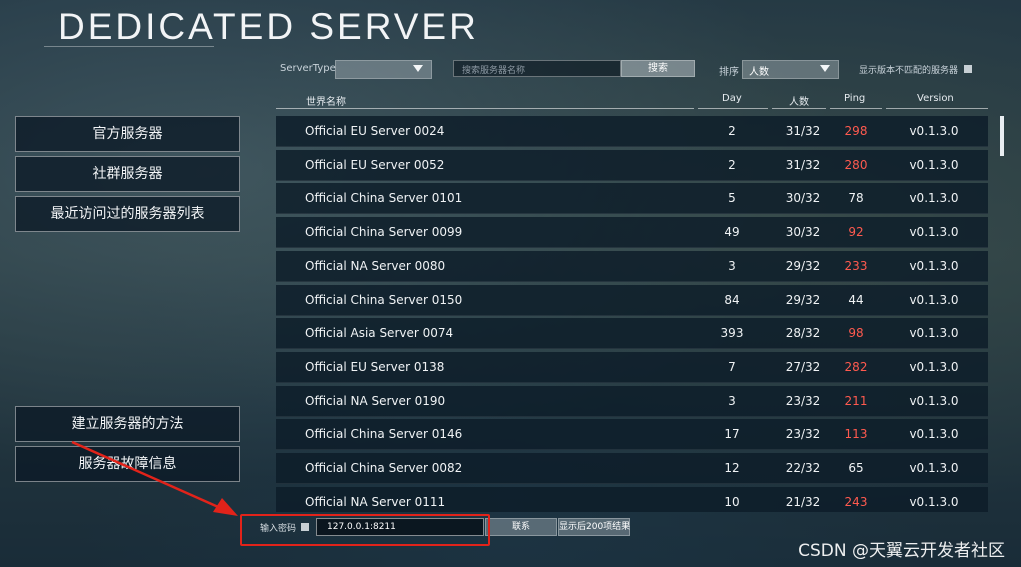 Image resolution: width=1021 pixels, height=567 pixels. What do you see at coordinates (154, 478) in the screenshot?
I see `annotation-arrow-icon` at bounding box center [154, 478].